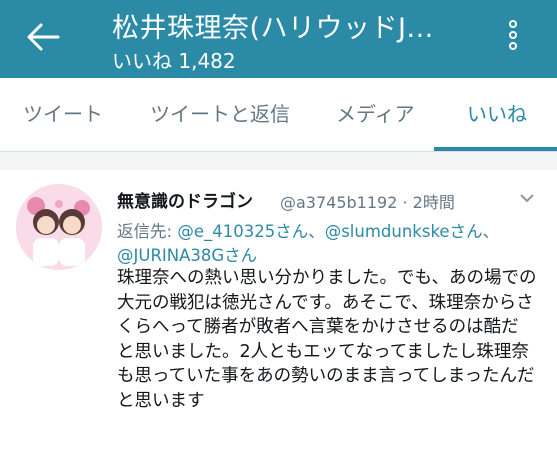 The height and width of the screenshot is (456, 557). I want to click on timestamp: · 2時間, so click(428, 202).